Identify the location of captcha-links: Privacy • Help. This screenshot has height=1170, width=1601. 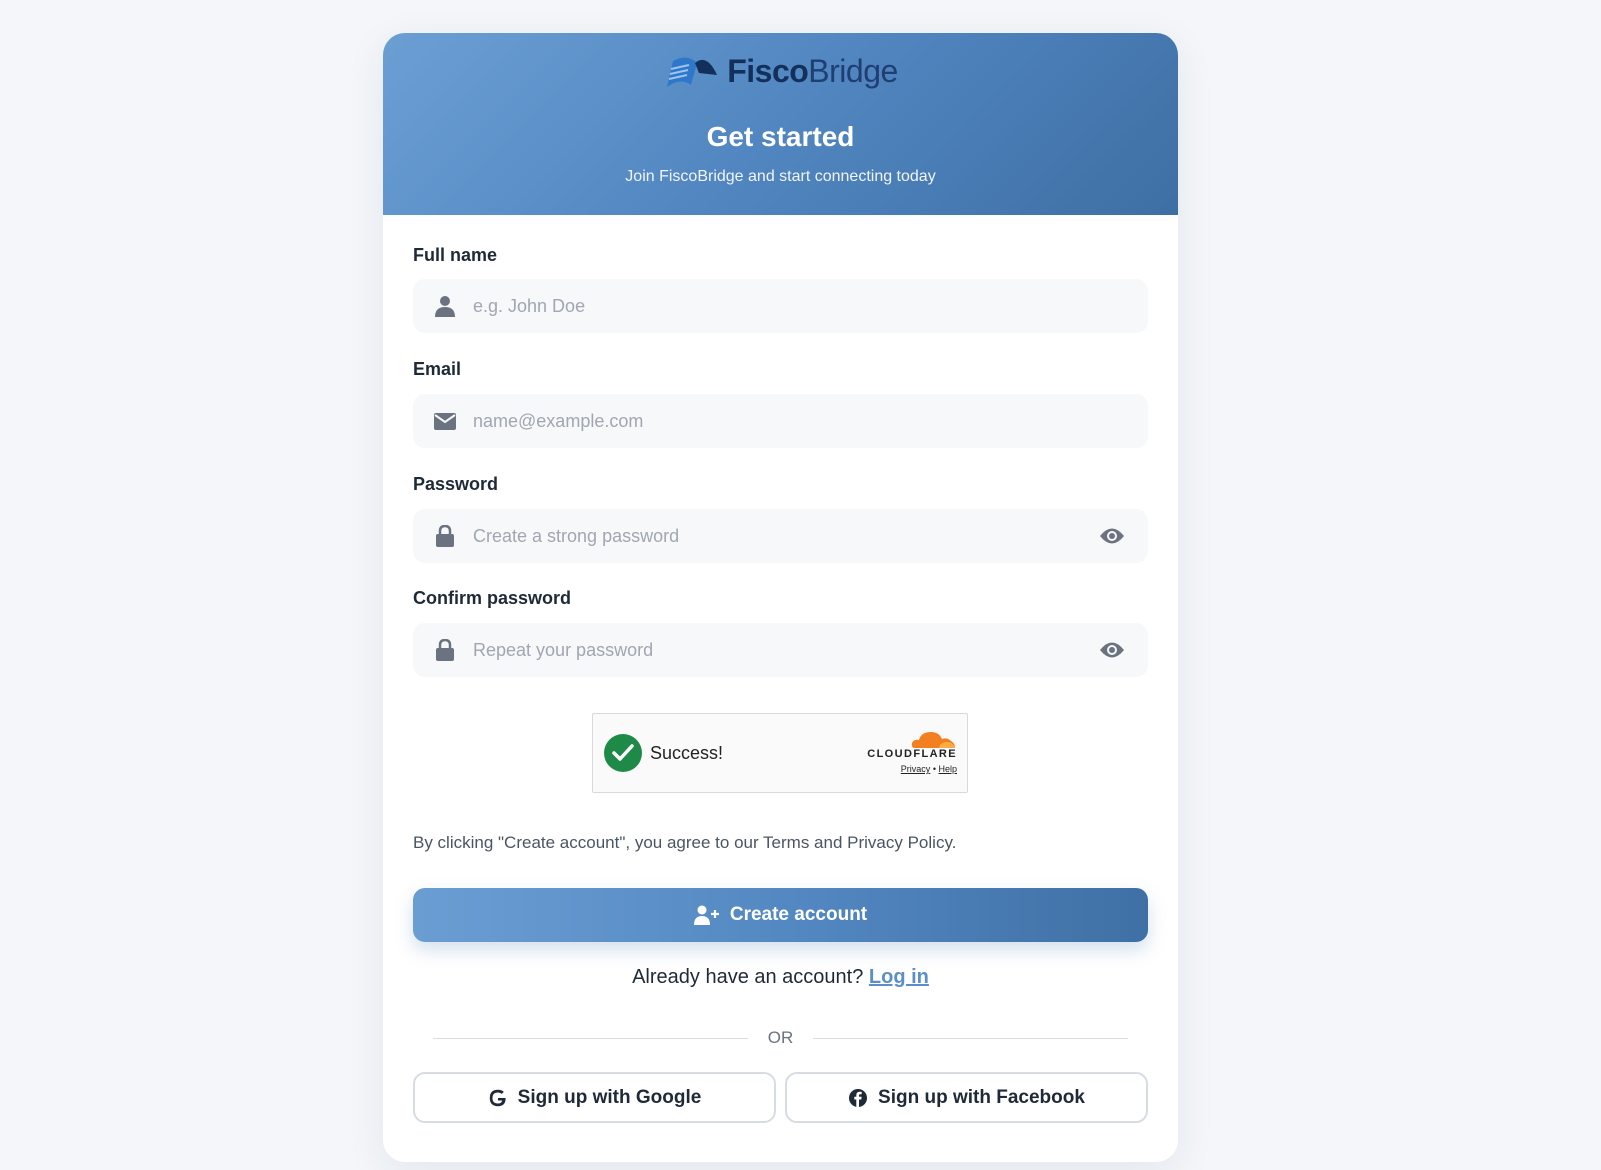
(912, 769).